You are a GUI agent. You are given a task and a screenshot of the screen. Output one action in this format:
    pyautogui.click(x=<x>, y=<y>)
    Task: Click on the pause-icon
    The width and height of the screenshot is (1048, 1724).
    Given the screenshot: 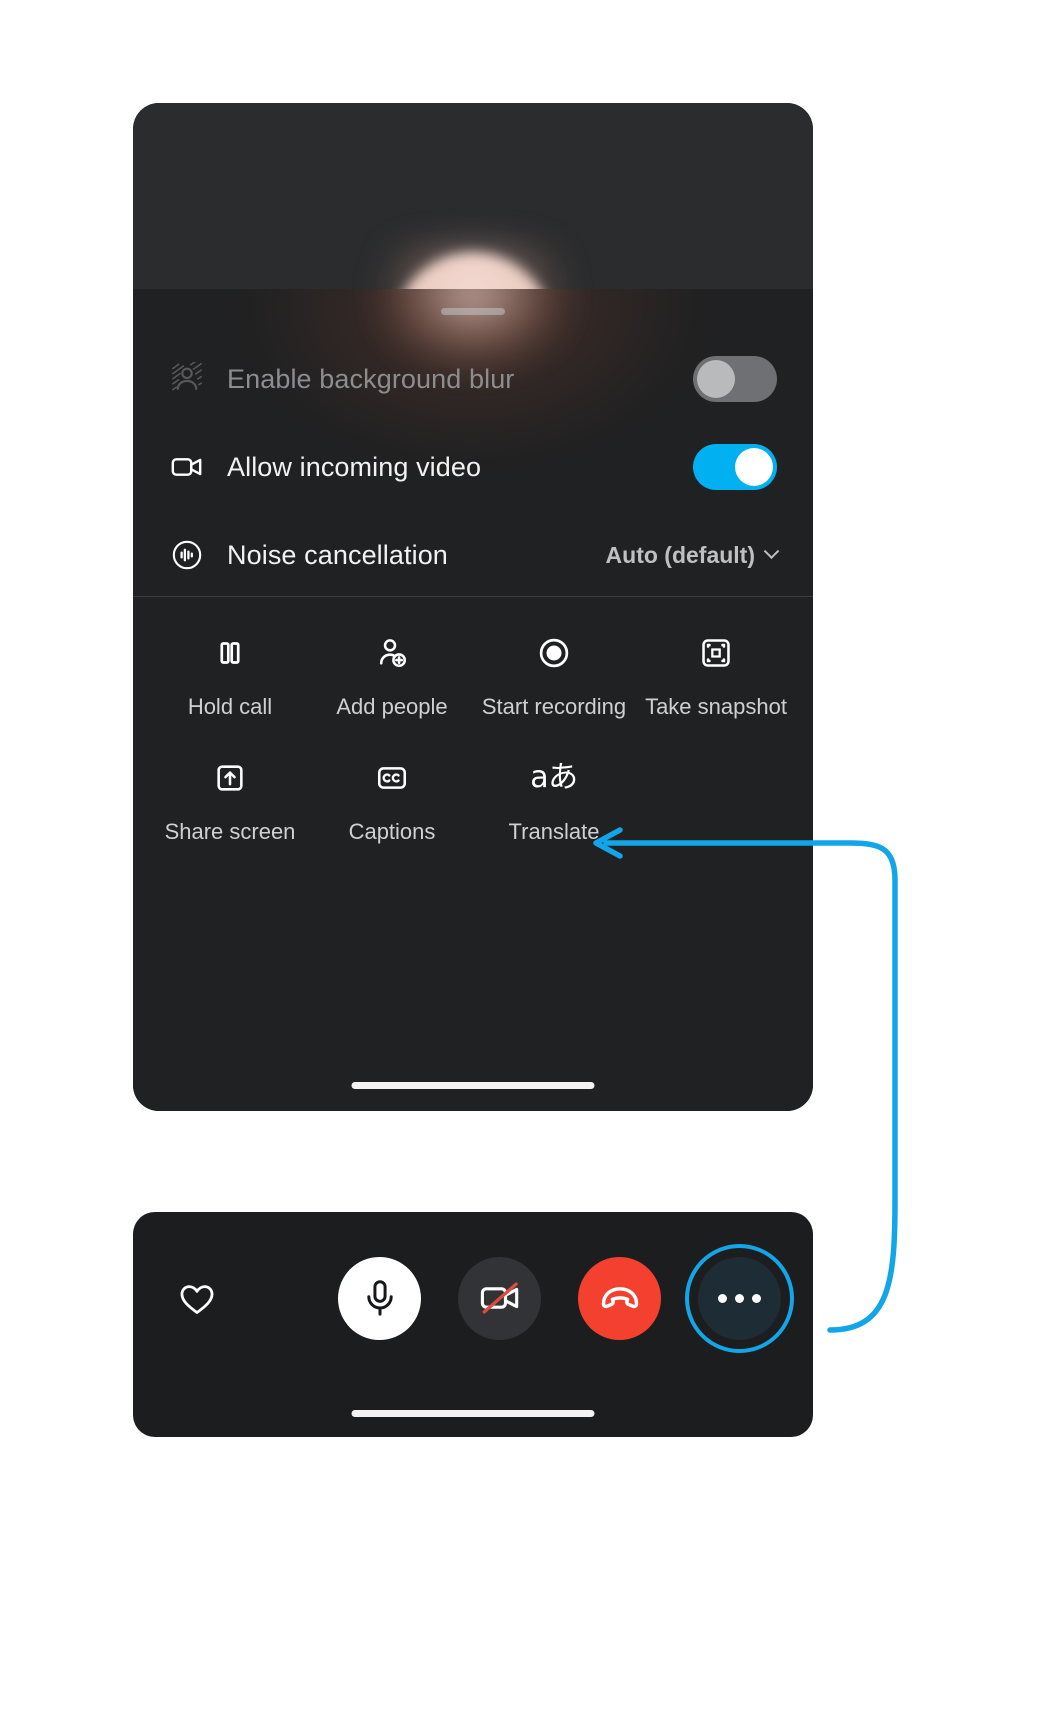 What is the action you would take?
    pyautogui.click(x=230, y=653)
    